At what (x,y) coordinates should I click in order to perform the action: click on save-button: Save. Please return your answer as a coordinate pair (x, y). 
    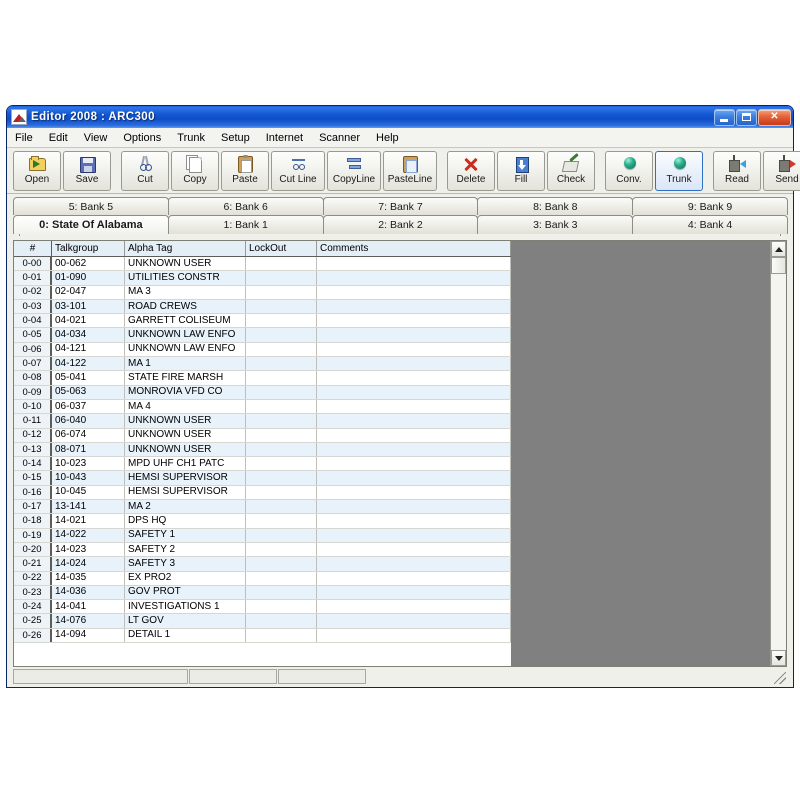
    Looking at the image, I should click on (87, 170).